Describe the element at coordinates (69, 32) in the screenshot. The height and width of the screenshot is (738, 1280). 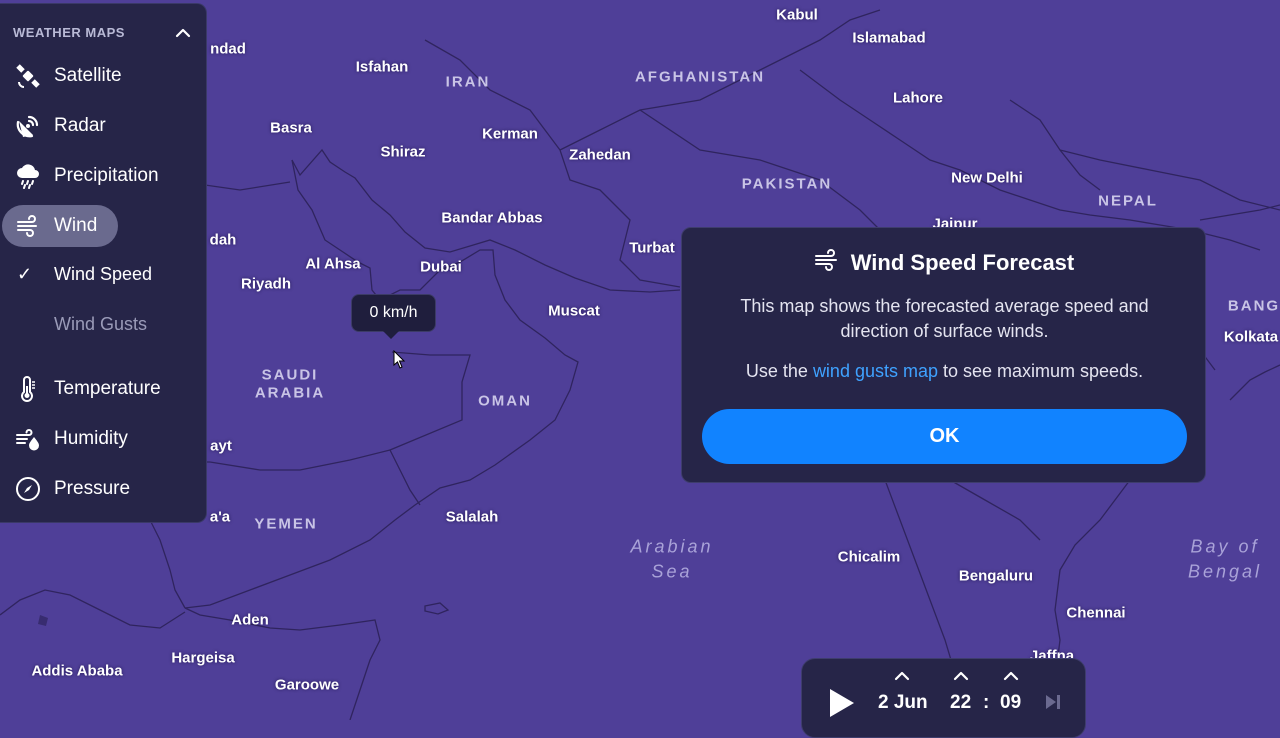
I see `panel-heading: WEATHER MAPS` at that location.